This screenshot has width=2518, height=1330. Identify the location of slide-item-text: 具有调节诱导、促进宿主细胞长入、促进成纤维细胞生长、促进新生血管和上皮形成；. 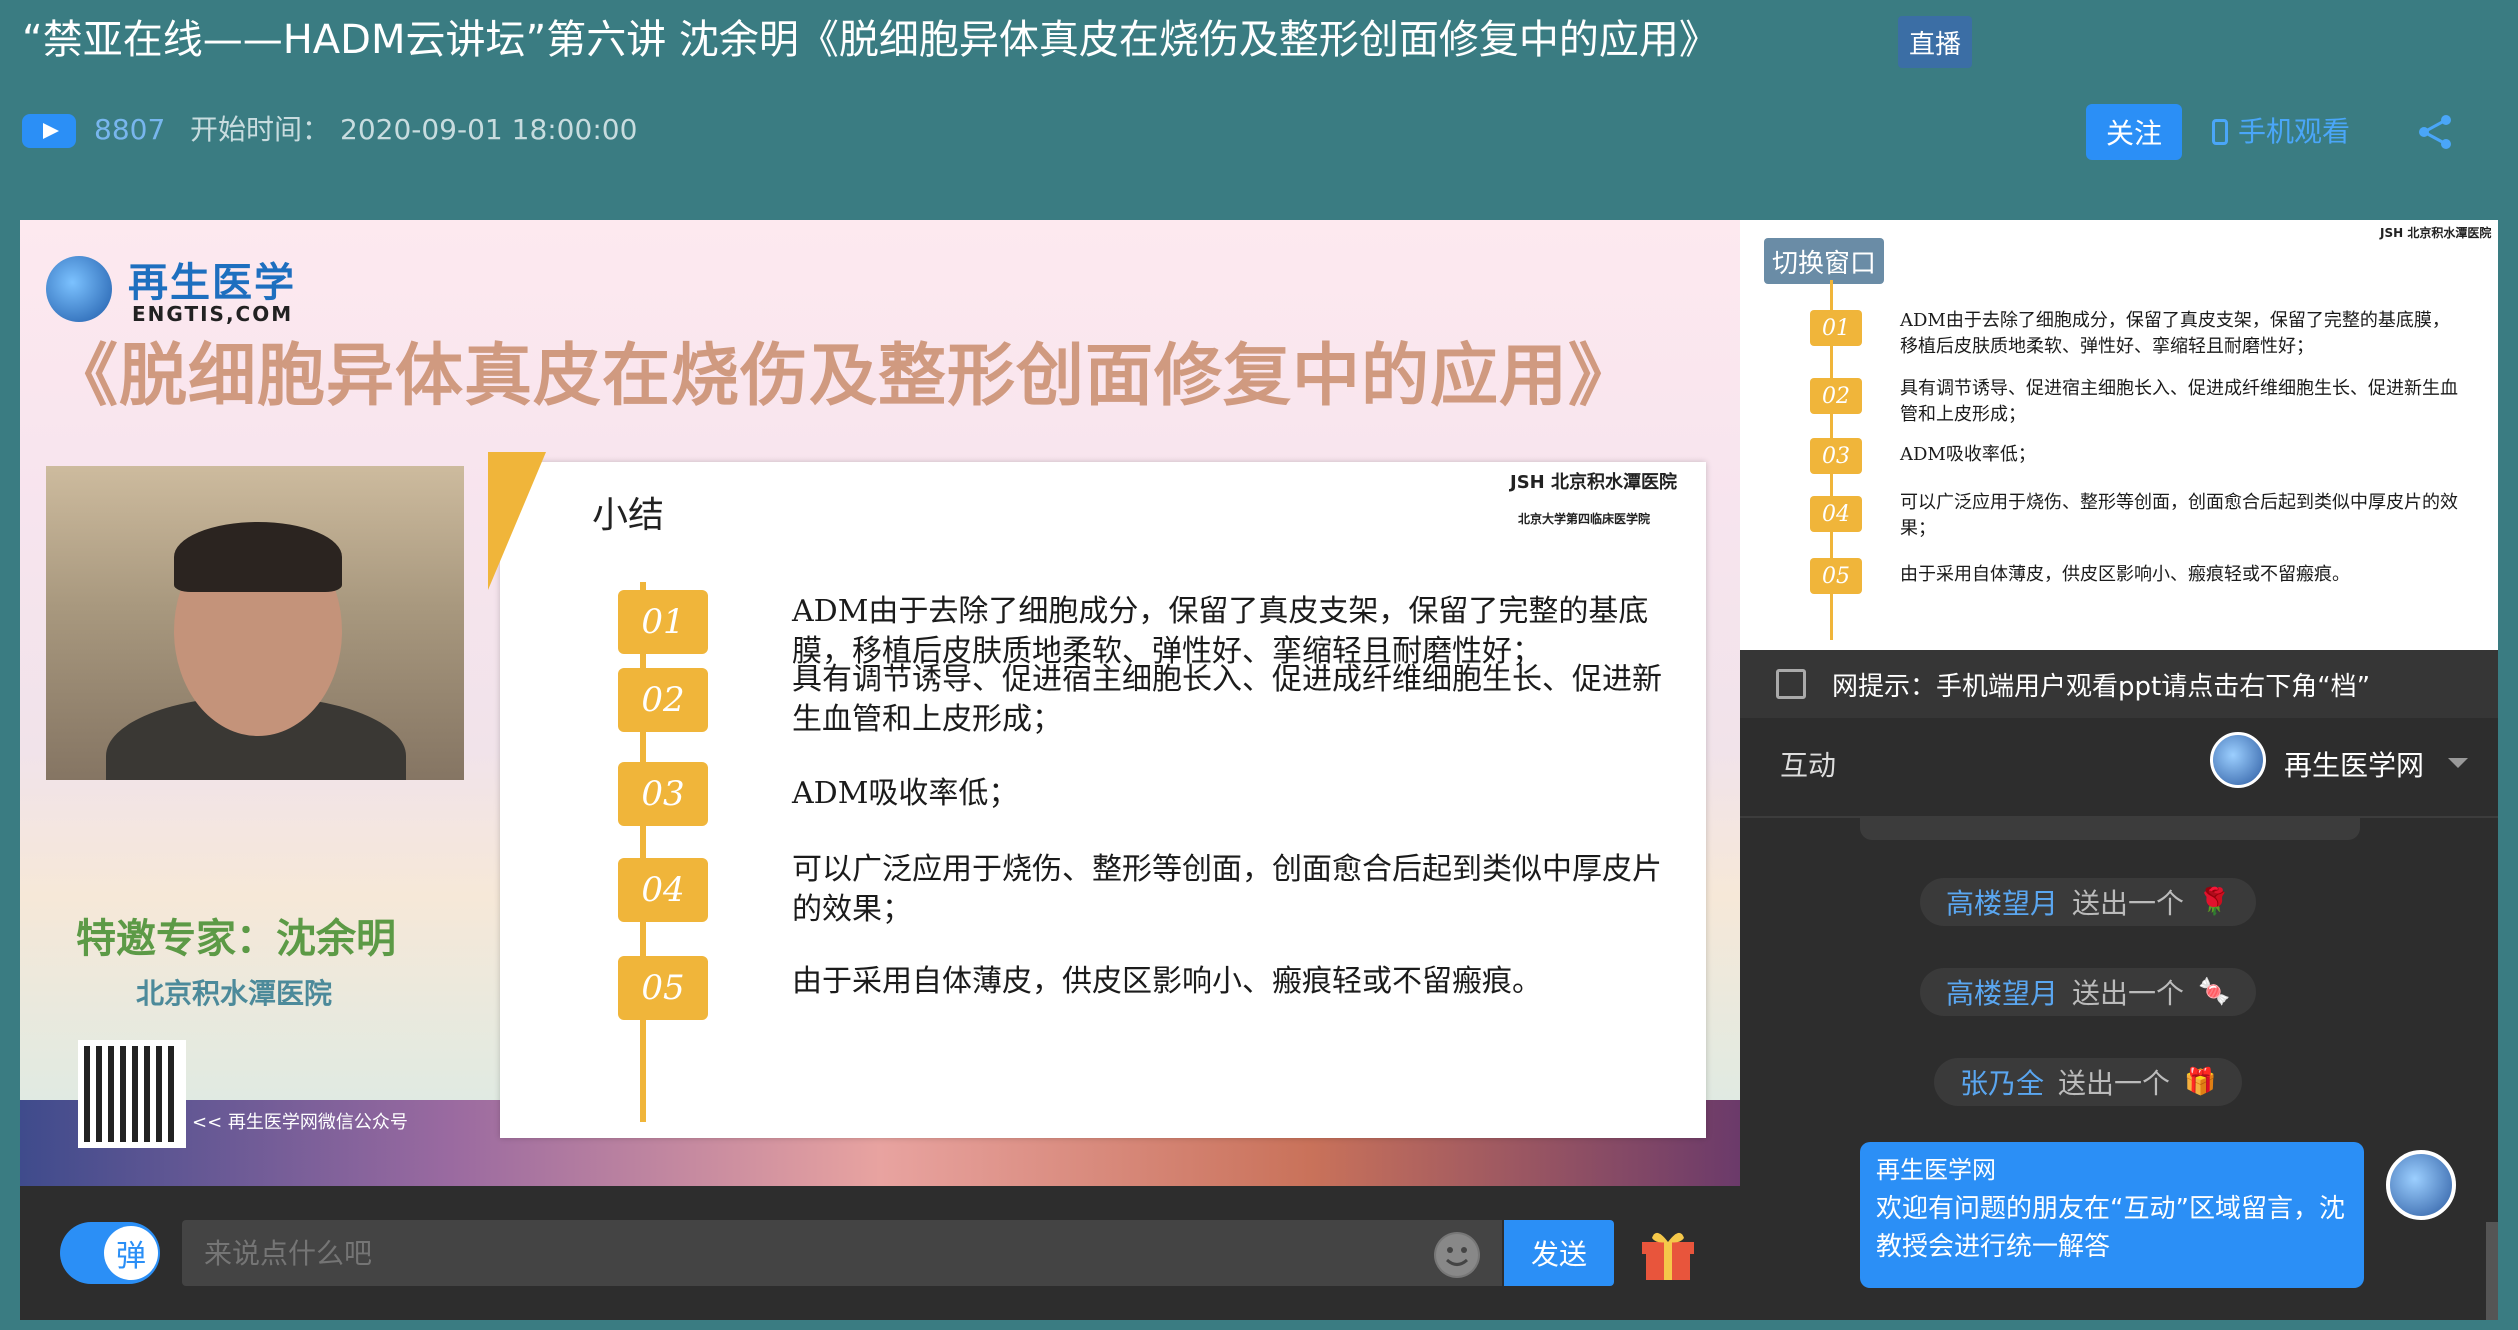
(1227, 699).